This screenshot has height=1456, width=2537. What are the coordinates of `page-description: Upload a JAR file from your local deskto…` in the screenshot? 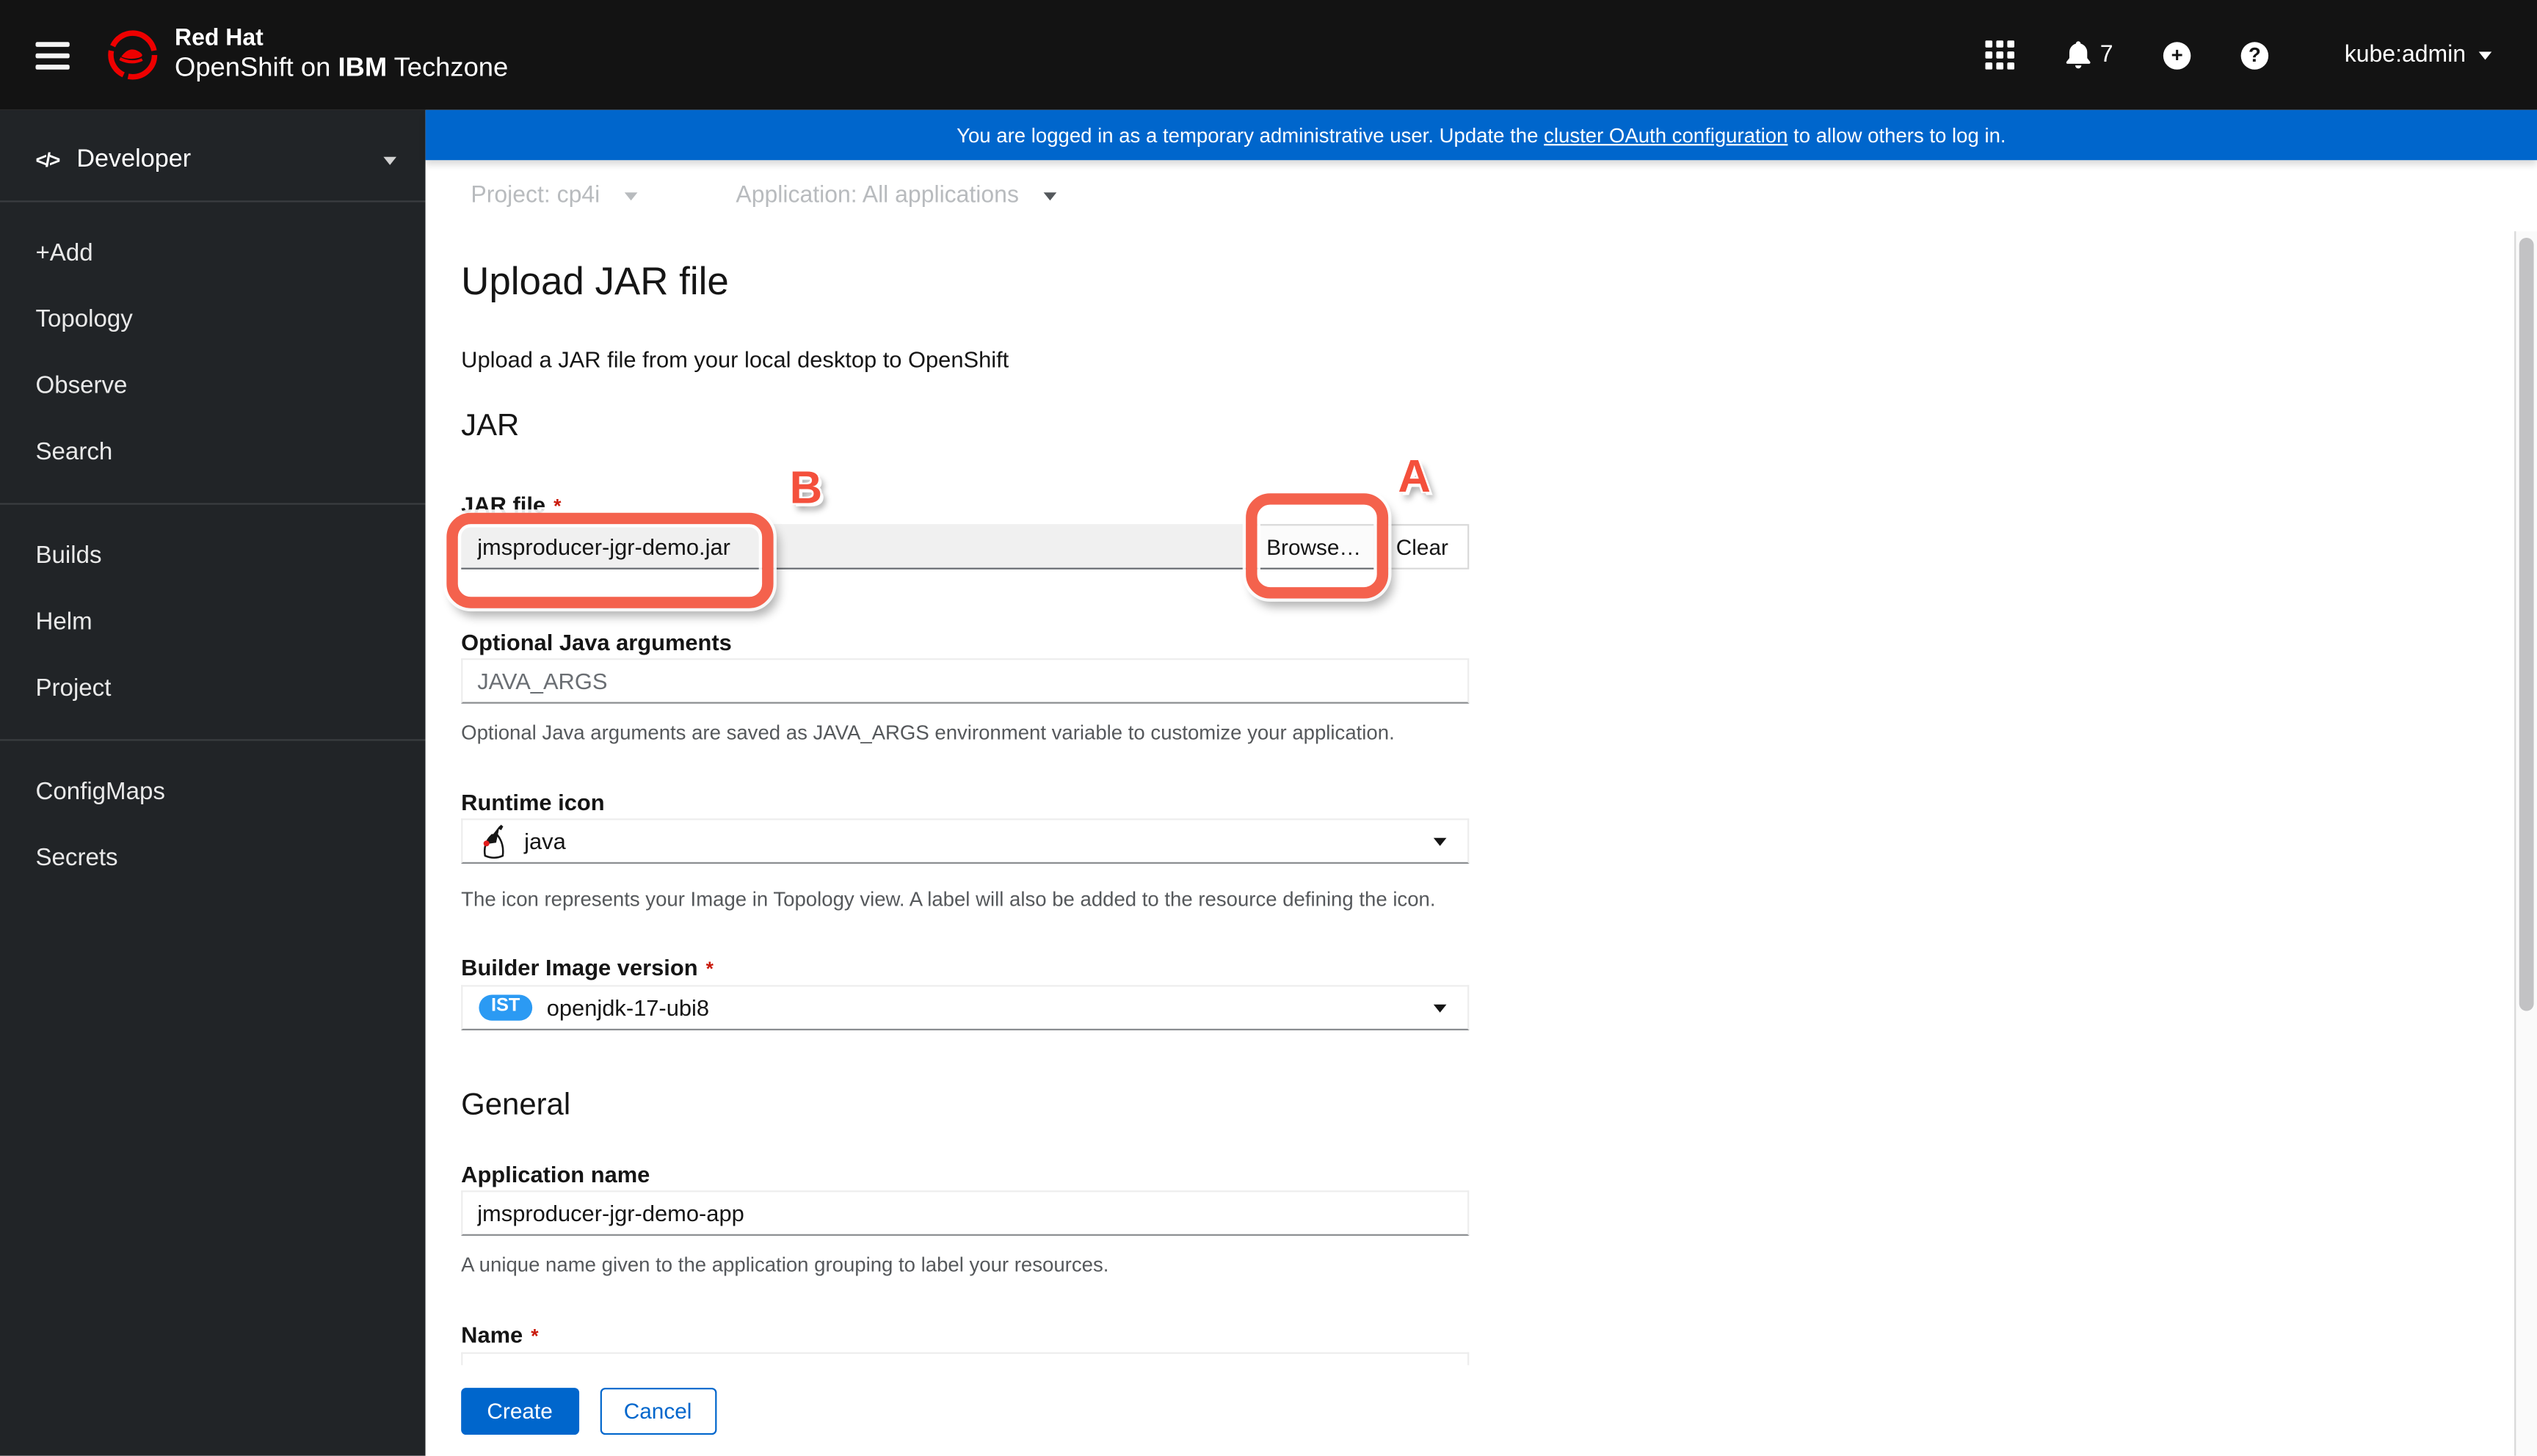 It's located at (735, 359).